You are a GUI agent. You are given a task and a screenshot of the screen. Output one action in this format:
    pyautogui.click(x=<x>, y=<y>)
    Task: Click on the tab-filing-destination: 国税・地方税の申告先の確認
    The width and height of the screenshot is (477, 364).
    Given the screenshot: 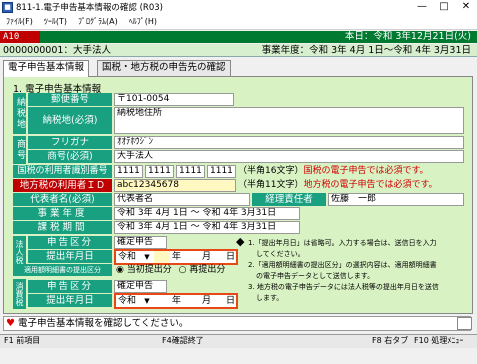 What is the action you would take?
    pyautogui.click(x=164, y=68)
    